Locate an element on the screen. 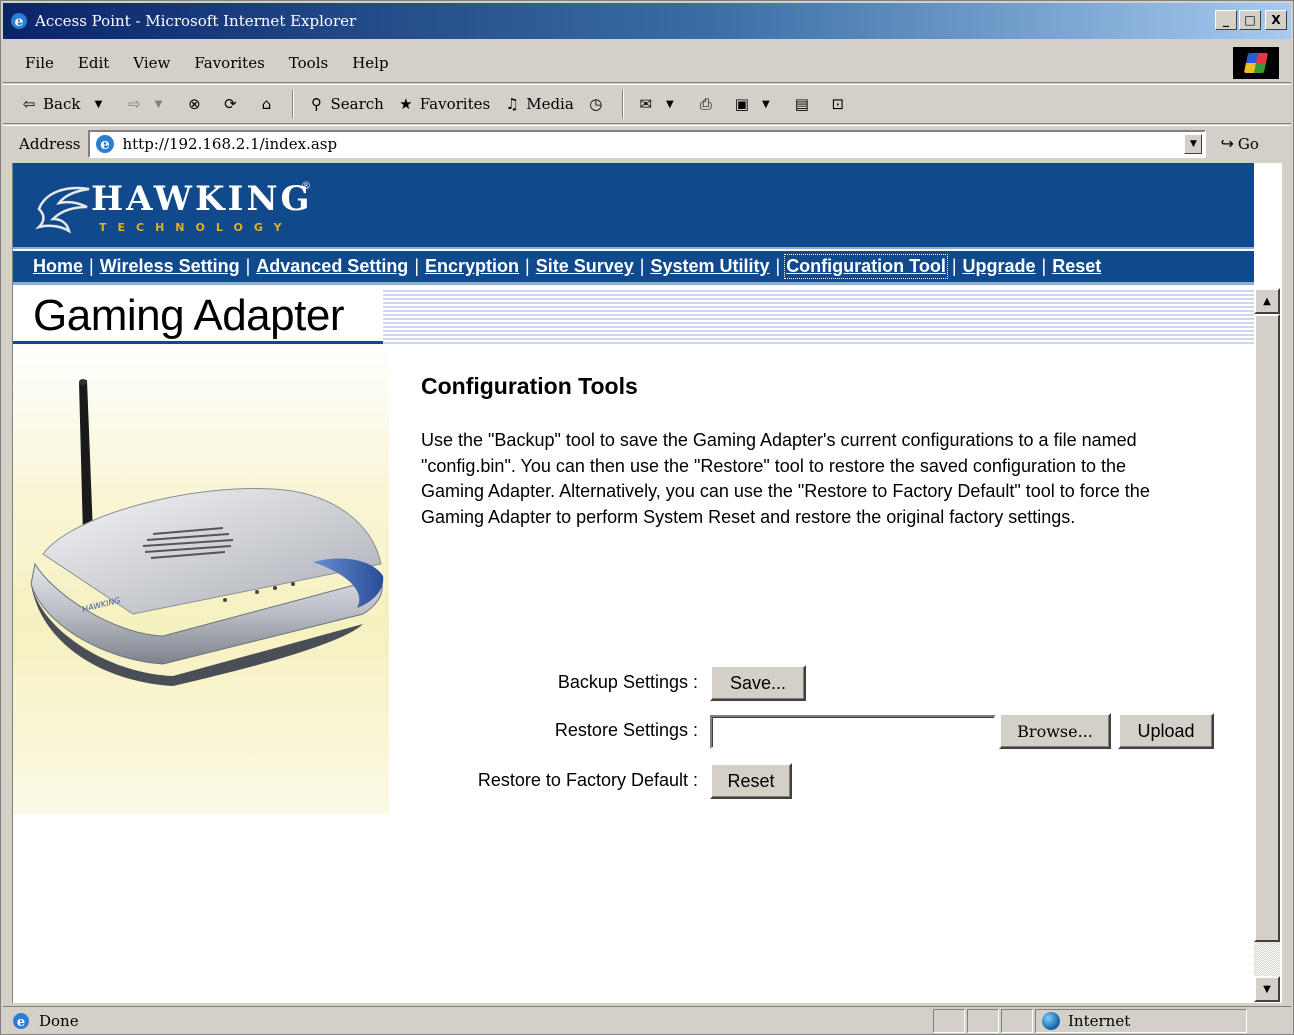  menu-help: Help is located at coordinates (370, 63).